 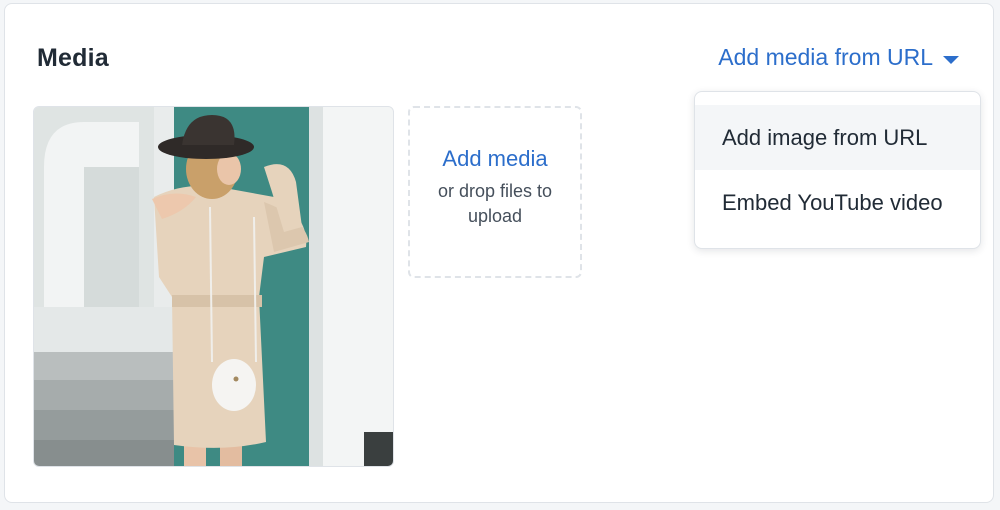 I want to click on menu-item-add-image-from-url: Add image from URL, so click(x=837, y=137).